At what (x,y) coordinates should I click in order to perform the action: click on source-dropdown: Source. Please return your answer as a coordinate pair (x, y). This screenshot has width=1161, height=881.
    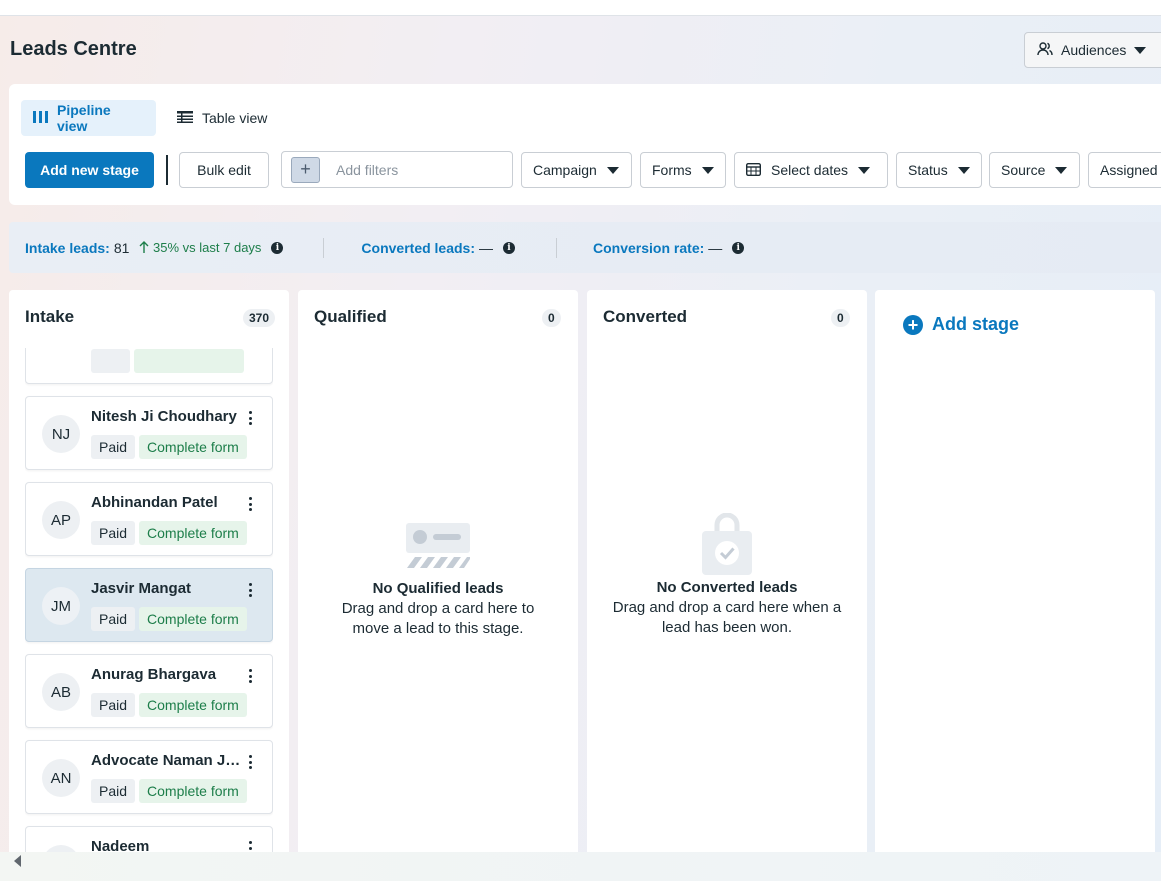
    Looking at the image, I should click on (1034, 170).